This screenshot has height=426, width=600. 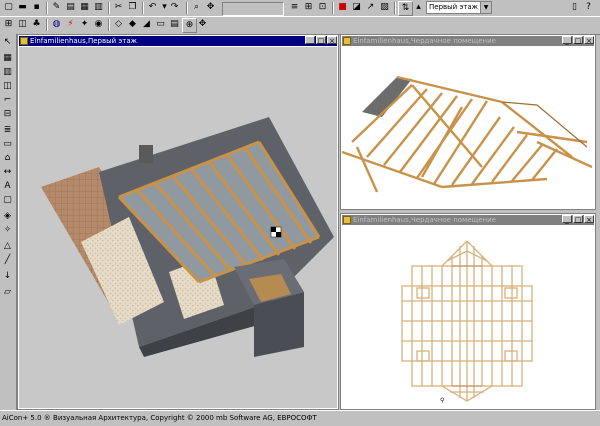 What do you see at coordinates (342, 7) in the screenshot?
I see `color-icon: ■` at bounding box center [342, 7].